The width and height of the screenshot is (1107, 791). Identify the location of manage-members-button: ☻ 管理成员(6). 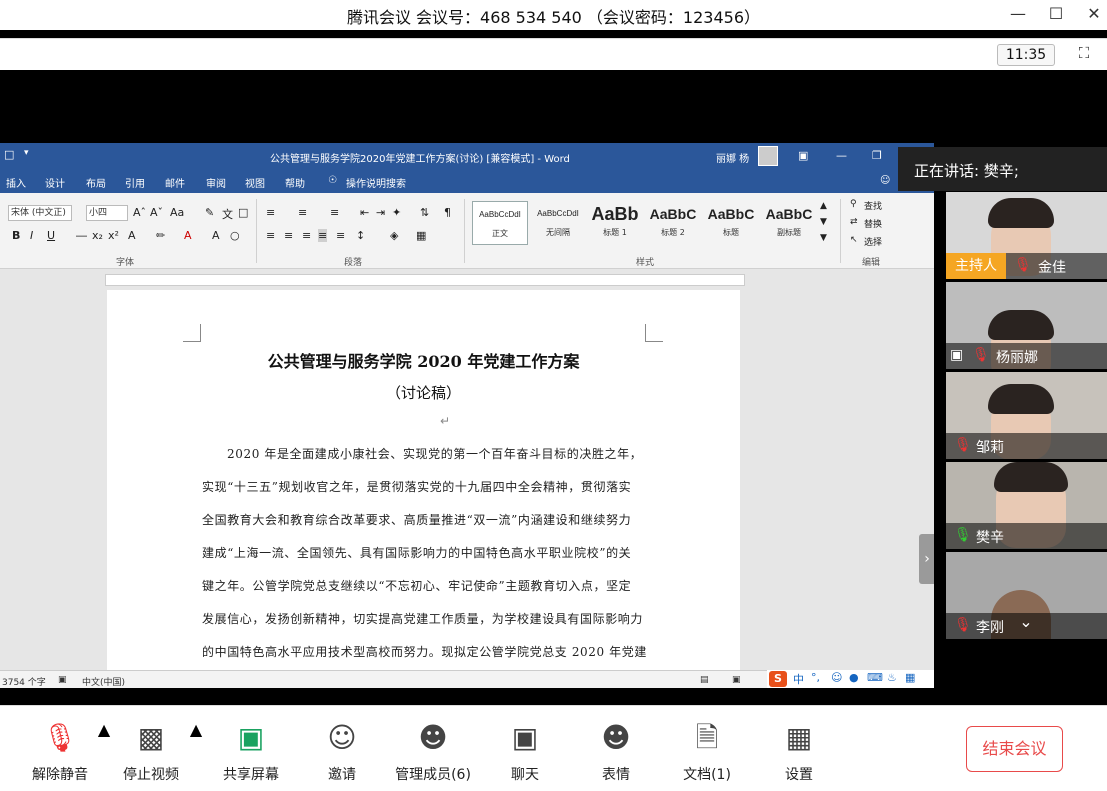
(433, 752).